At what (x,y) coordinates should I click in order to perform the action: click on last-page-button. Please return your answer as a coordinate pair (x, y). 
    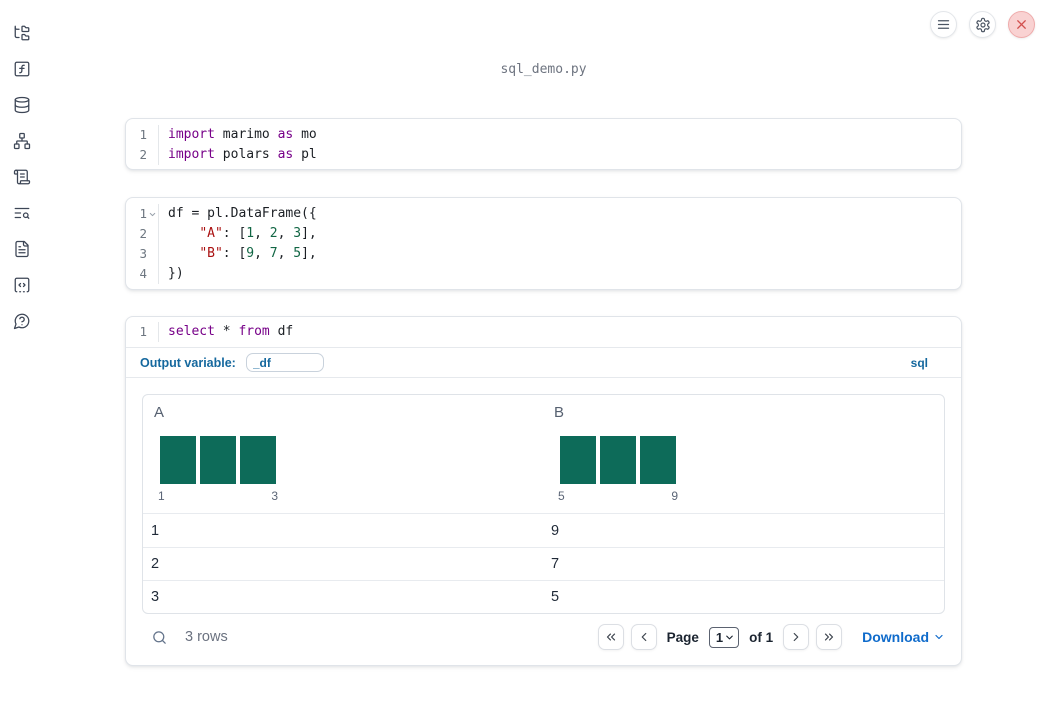
    Looking at the image, I should click on (829, 637).